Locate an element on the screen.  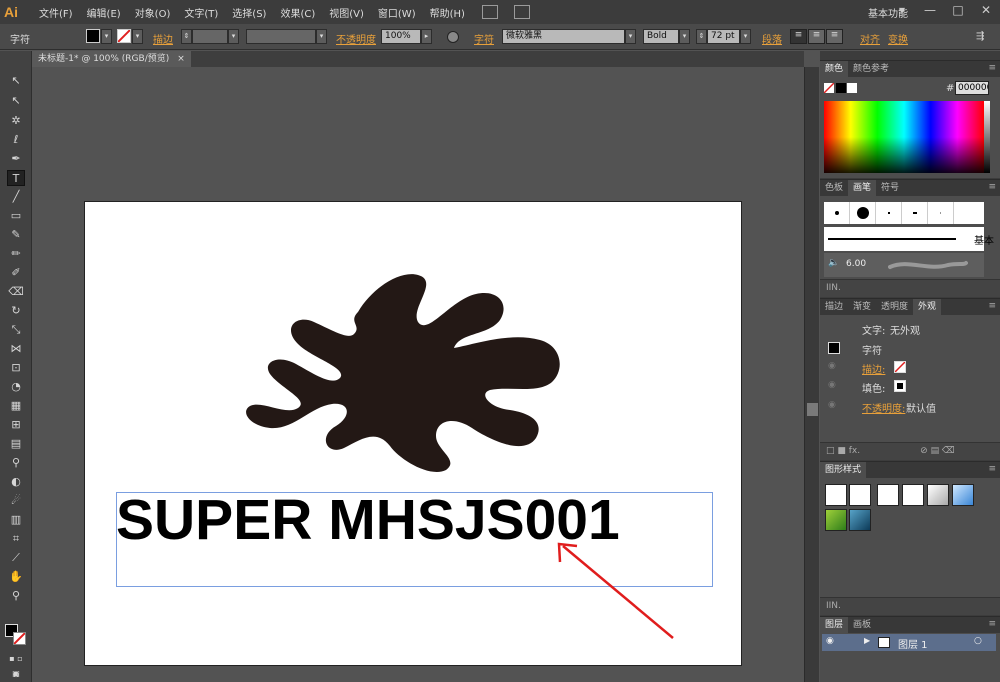
white-swatch is located at coordinates (852, 88).